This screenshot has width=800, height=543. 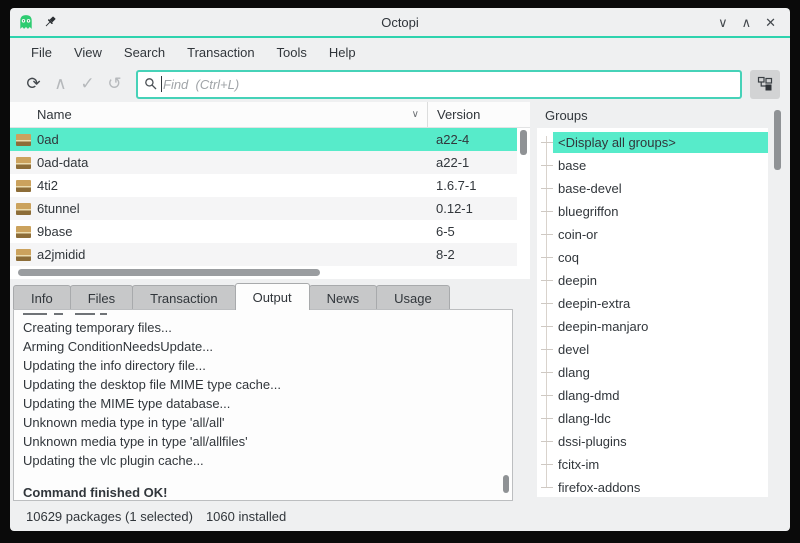 What do you see at coordinates (87, 84) in the screenshot?
I see `commit-icon: ✓` at bounding box center [87, 84].